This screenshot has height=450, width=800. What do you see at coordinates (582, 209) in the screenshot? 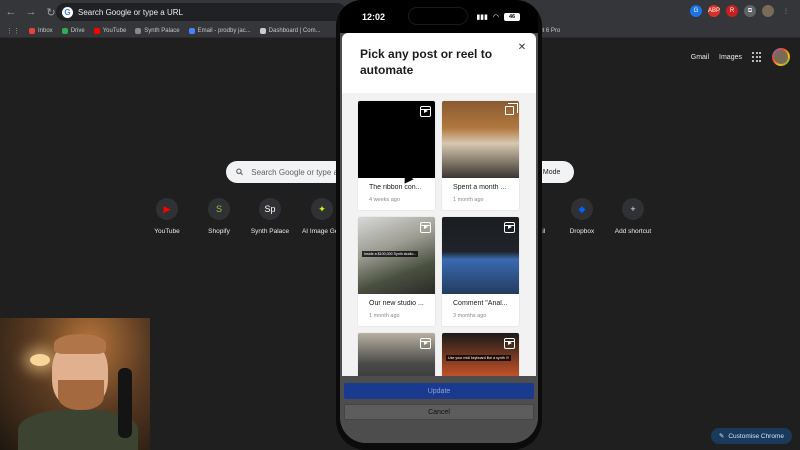
I see `shortcut-icon: ◆` at bounding box center [582, 209].